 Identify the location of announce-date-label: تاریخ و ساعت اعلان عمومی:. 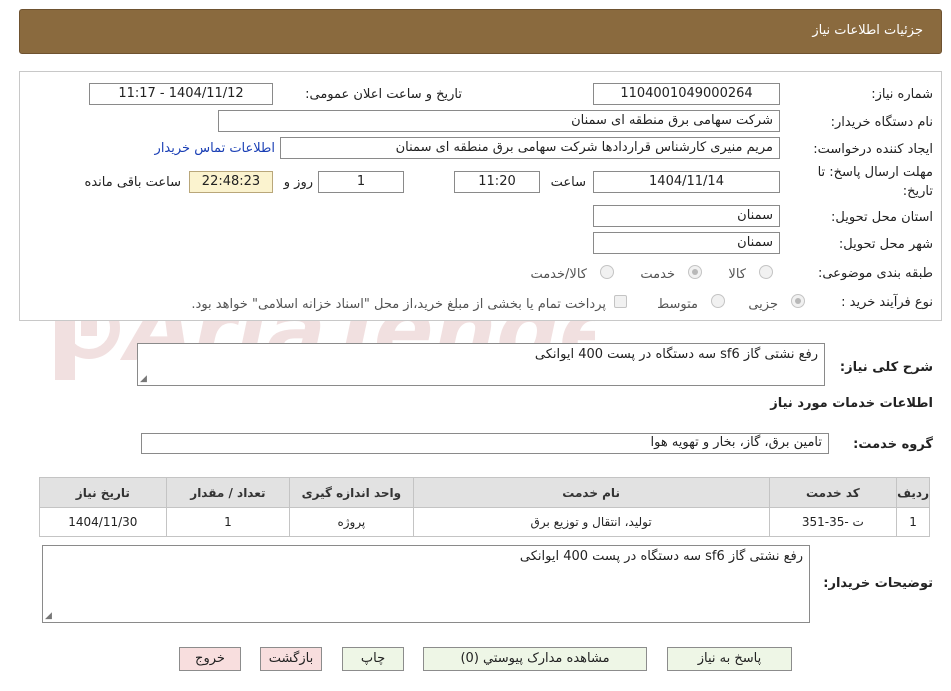
(383, 94).